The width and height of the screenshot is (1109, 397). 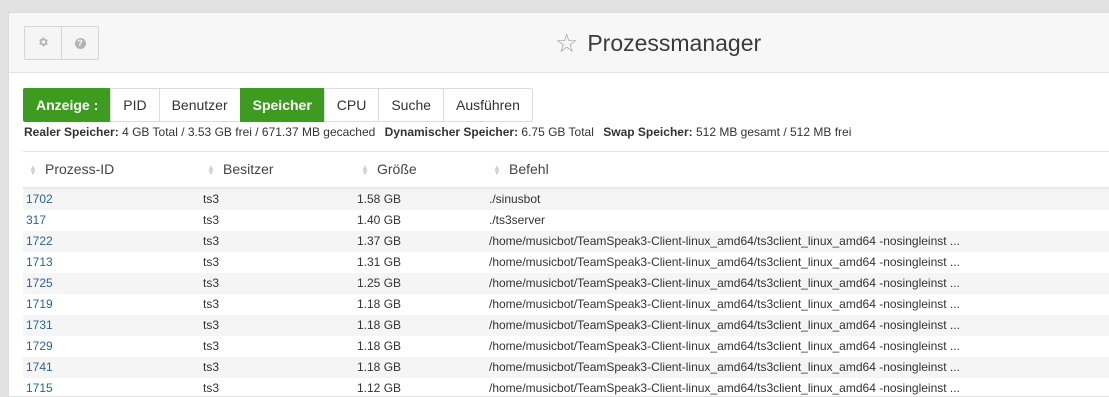 I want to click on pid-link: 1722, so click(x=39, y=241).